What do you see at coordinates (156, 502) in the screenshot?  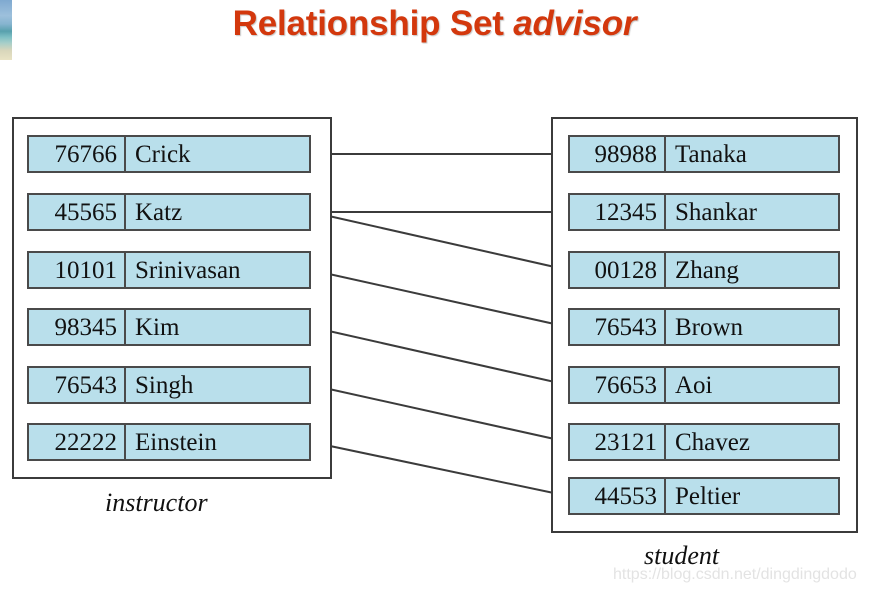 I see `instructor-caption: instructor` at bounding box center [156, 502].